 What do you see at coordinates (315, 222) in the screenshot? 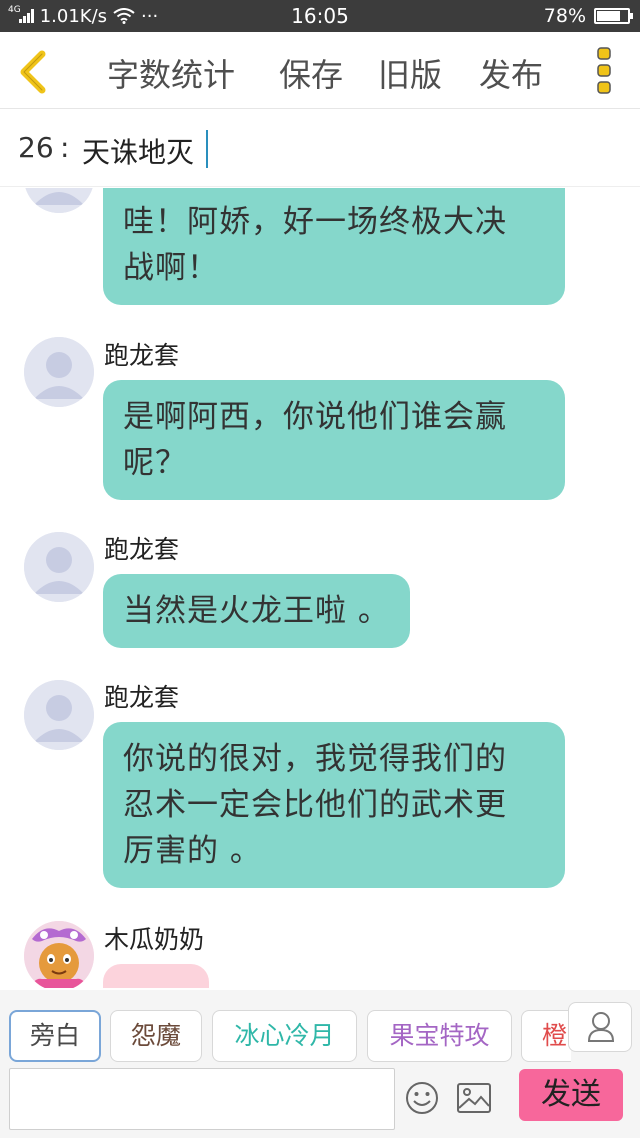
I see `message-line: 哇！阿娇，好一场终极大决` at bounding box center [315, 222].